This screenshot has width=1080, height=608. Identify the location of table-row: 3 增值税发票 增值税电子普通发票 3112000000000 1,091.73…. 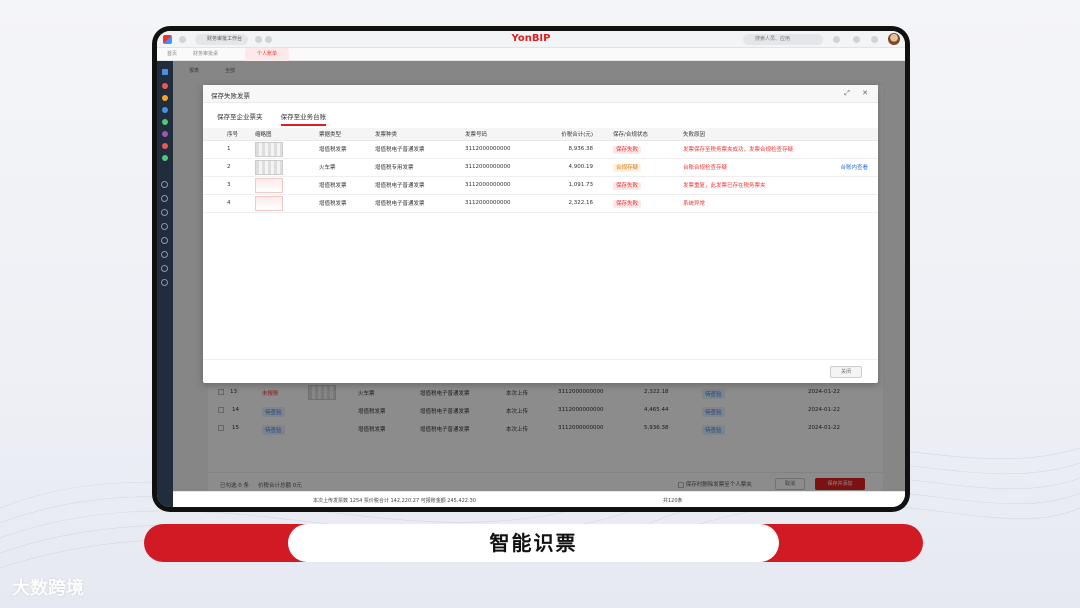
(540, 185).